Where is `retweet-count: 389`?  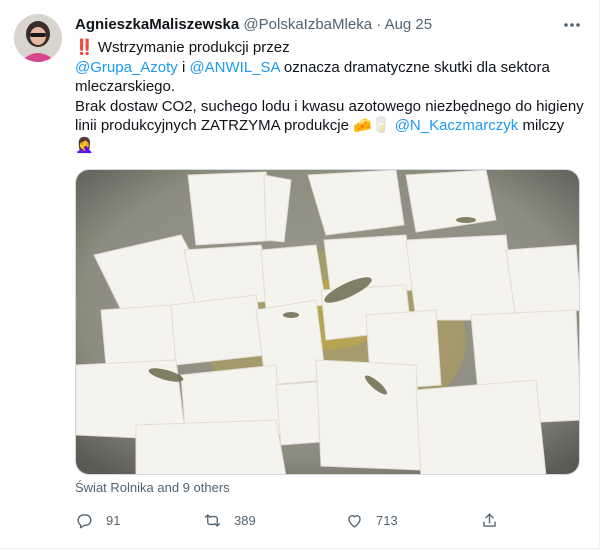 retweet-count: 389 is located at coordinates (245, 520).